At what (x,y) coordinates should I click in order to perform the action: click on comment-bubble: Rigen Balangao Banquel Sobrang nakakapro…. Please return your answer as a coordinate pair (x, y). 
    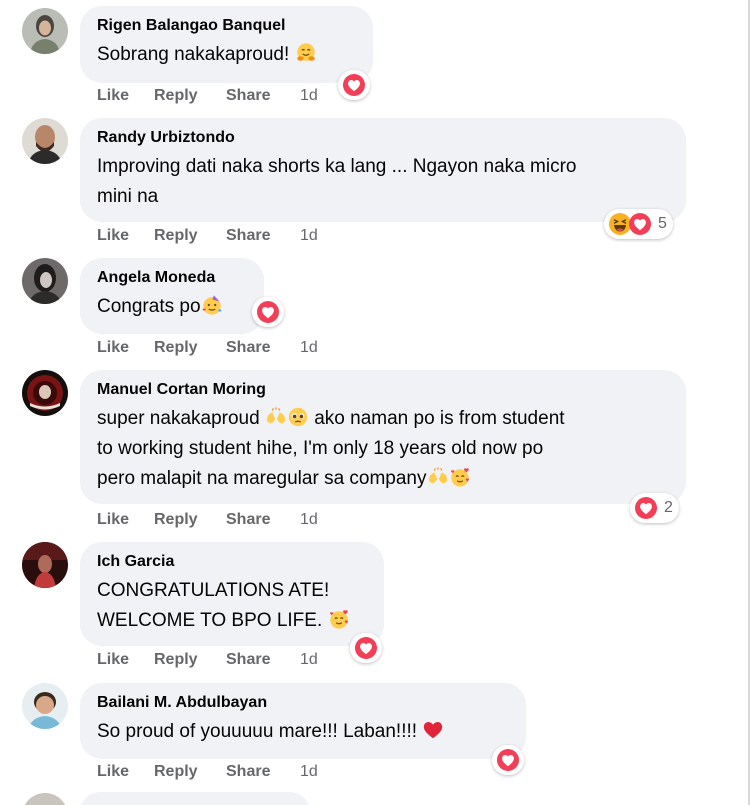
    Looking at the image, I should click on (226, 44).